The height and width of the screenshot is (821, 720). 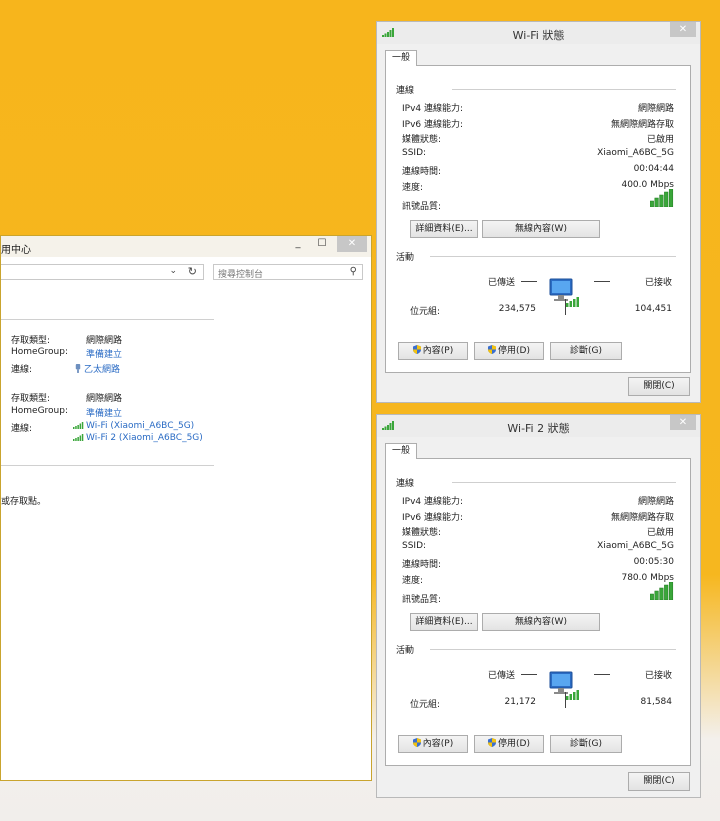 I want to click on dialog-titlebar: Wi-Fi 2 狀態 ✕, so click(x=538, y=426).